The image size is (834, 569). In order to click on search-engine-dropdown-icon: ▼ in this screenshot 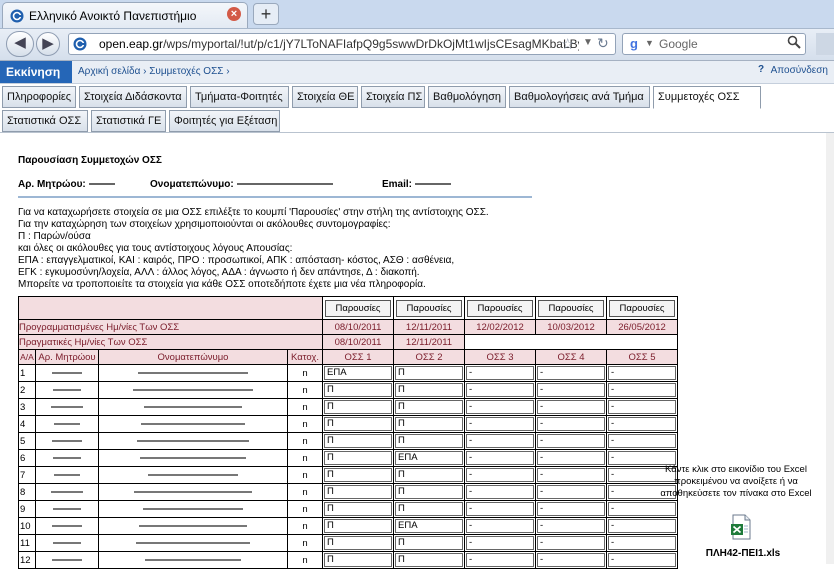, I will do `click(649, 43)`.